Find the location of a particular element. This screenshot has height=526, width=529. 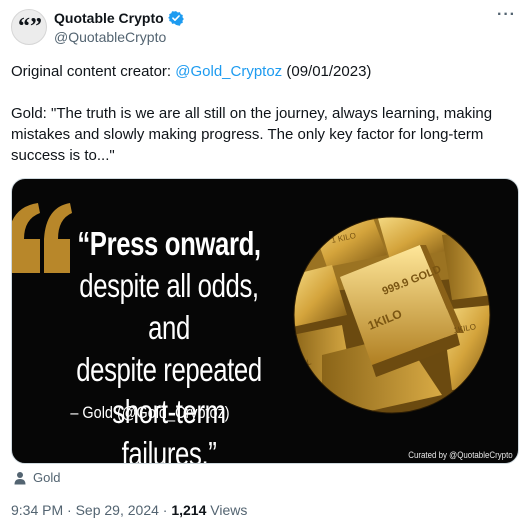

quote-line: despite repeated is located at coordinates (169, 369).